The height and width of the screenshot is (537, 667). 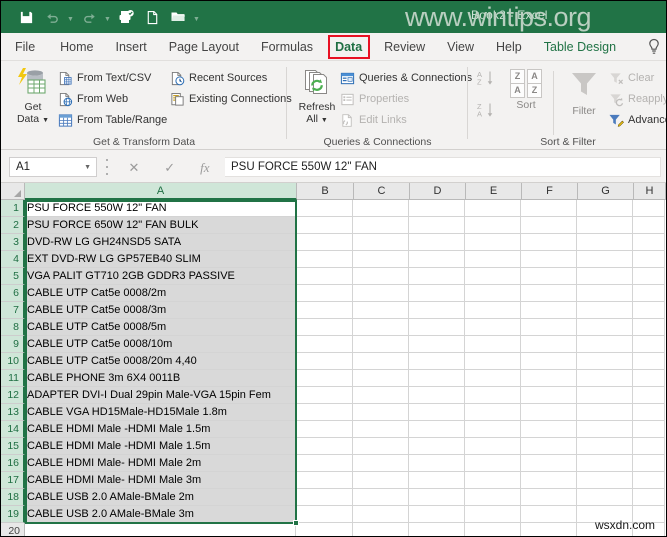 What do you see at coordinates (605, 395) in the screenshot?
I see `cell-G12` at bounding box center [605, 395].